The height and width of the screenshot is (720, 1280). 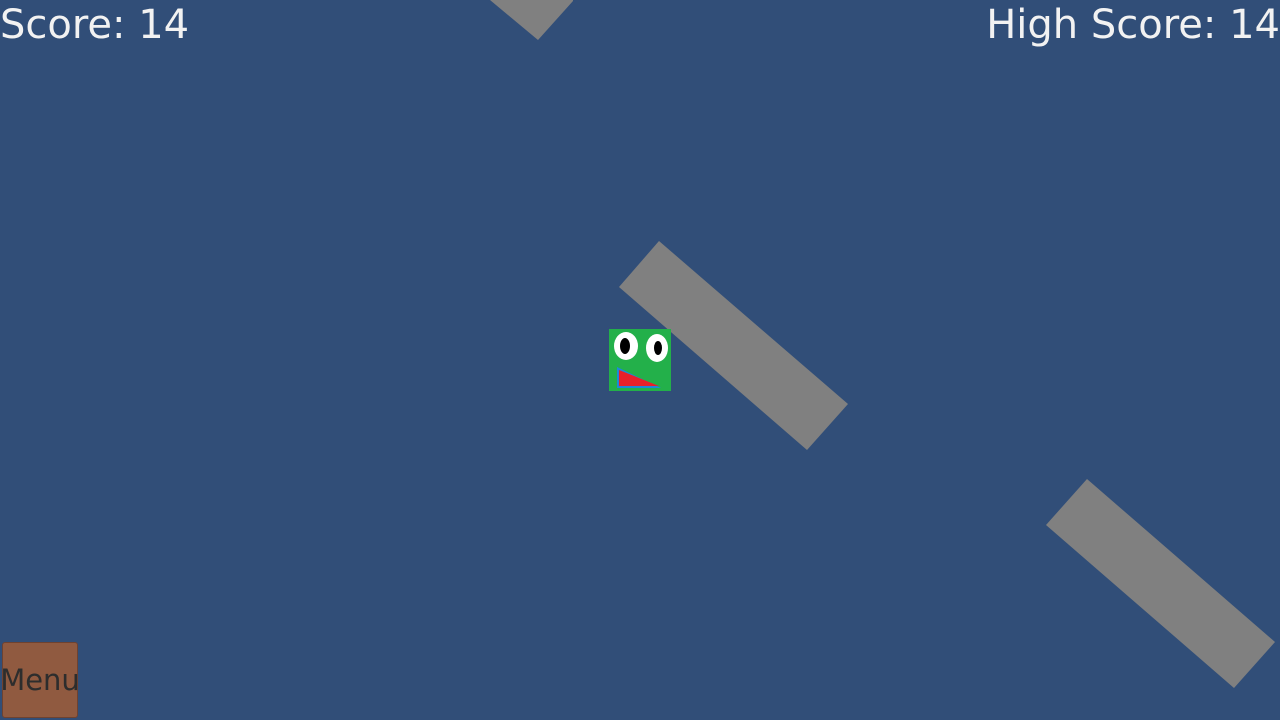 I want to click on player-character, so click(x=640, y=360).